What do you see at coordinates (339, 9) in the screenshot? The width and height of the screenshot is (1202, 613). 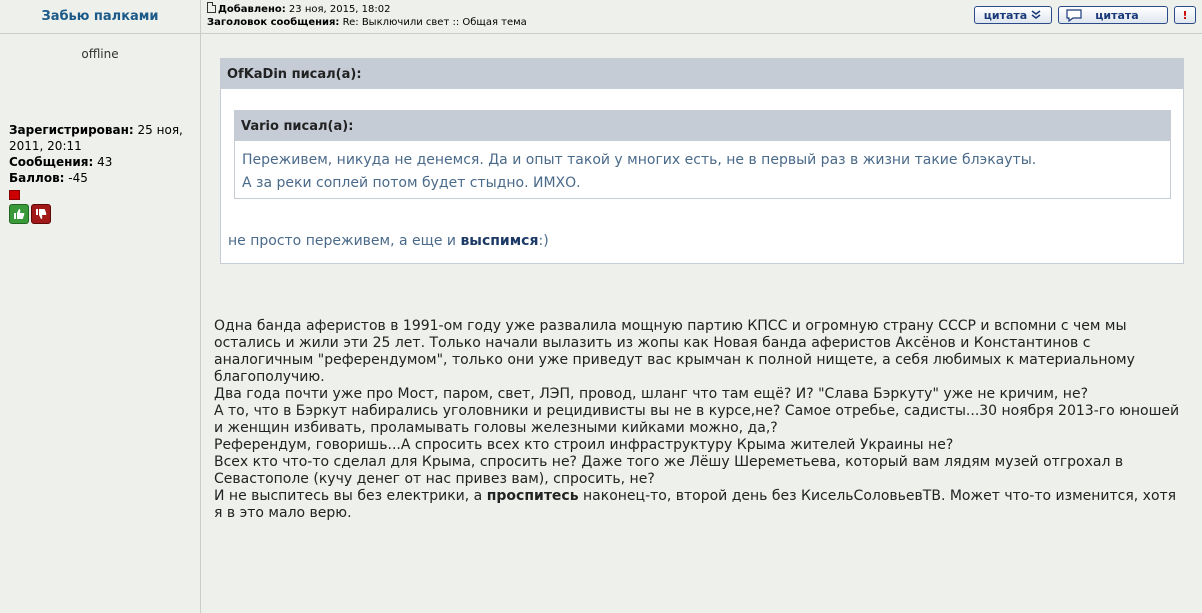 I see `added-value: 23 ноя, 2015, 18:02` at bounding box center [339, 9].